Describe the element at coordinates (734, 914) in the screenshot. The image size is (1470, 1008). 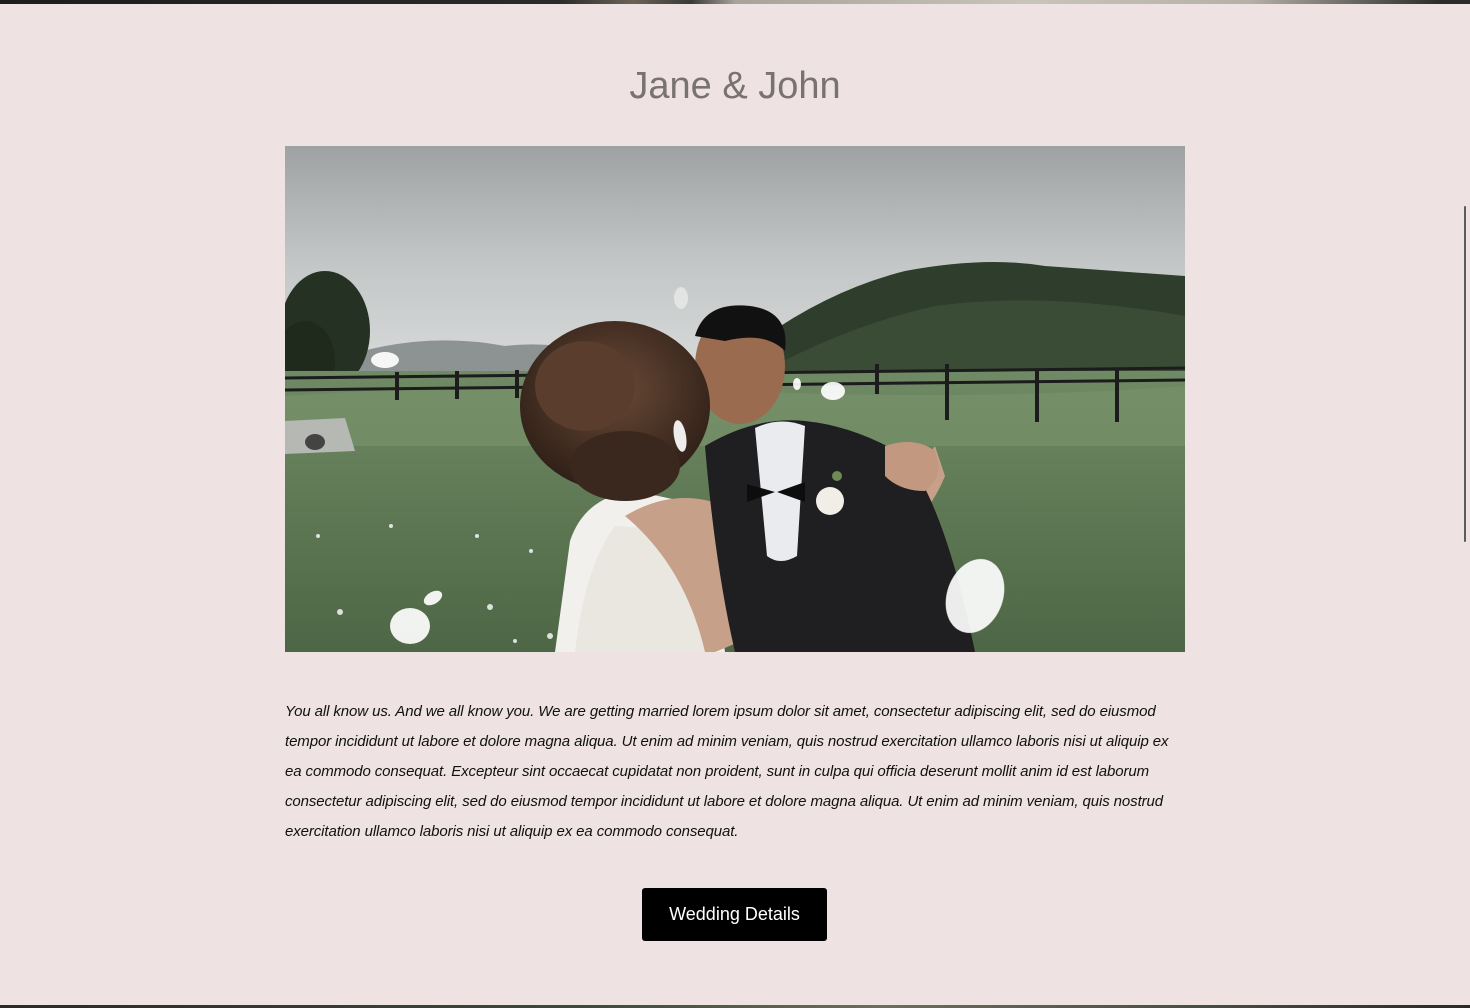
I see `wedding-details-button: Wedding Details` at that location.